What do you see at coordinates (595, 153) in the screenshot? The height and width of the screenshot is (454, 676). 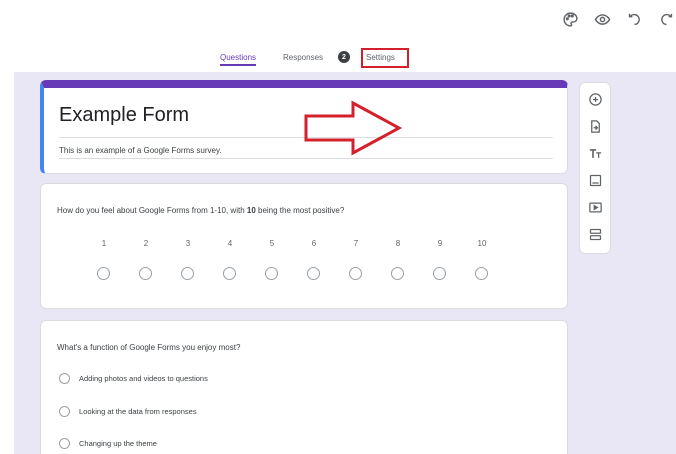 I see `add-title-icon` at bounding box center [595, 153].